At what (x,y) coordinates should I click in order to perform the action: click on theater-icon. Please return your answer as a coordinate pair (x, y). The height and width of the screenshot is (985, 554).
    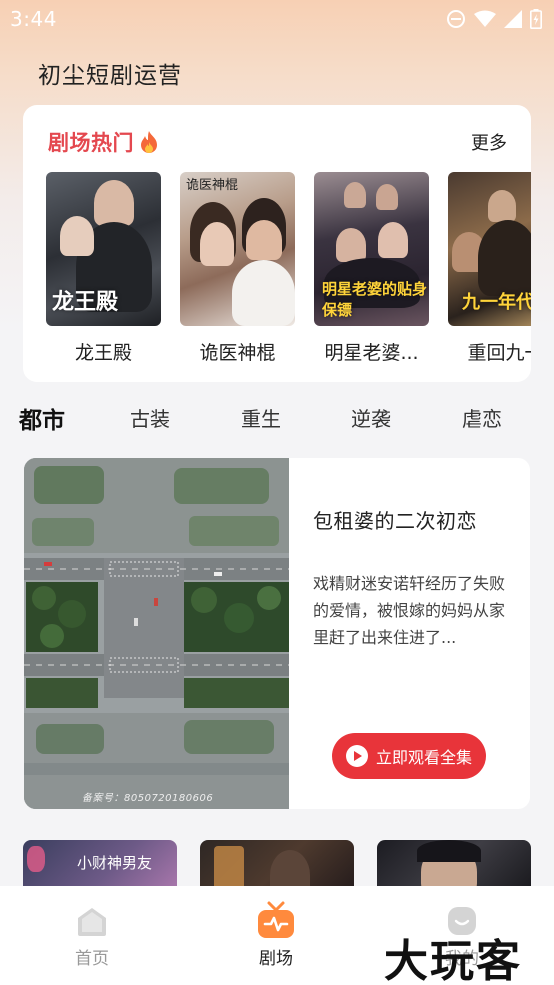
    Looking at the image, I should click on (276, 919).